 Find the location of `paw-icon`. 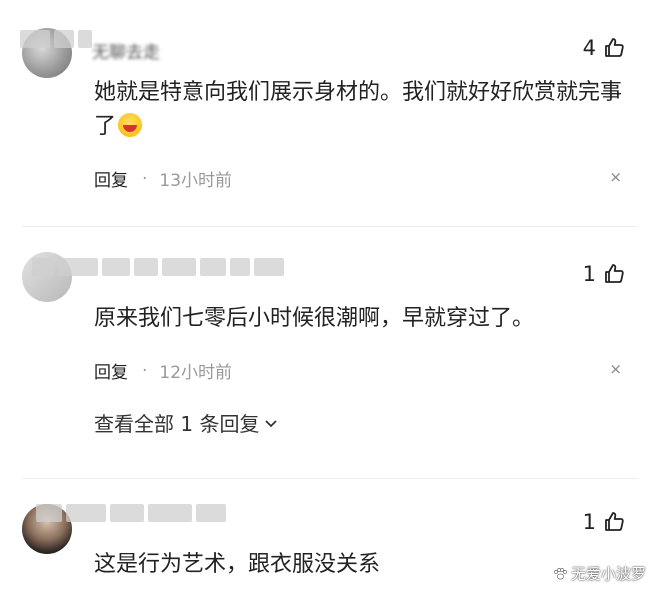

paw-icon is located at coordinates (560, 573).